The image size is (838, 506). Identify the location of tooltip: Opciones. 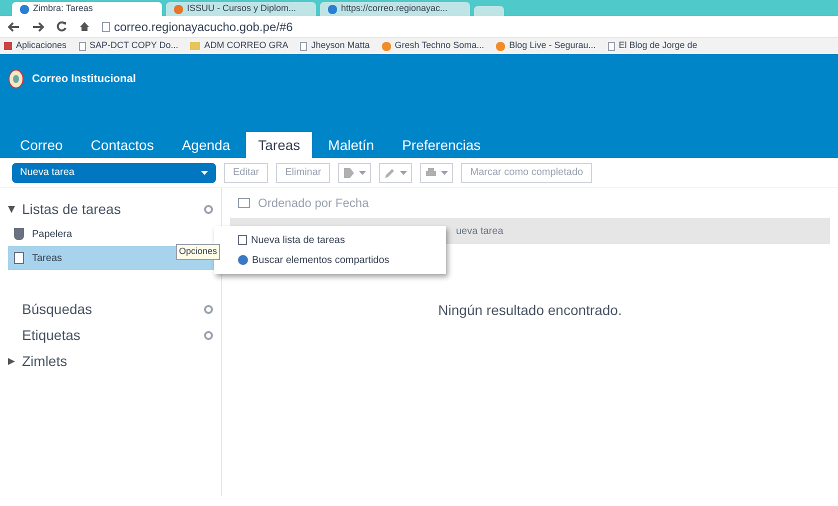
(198, 252).